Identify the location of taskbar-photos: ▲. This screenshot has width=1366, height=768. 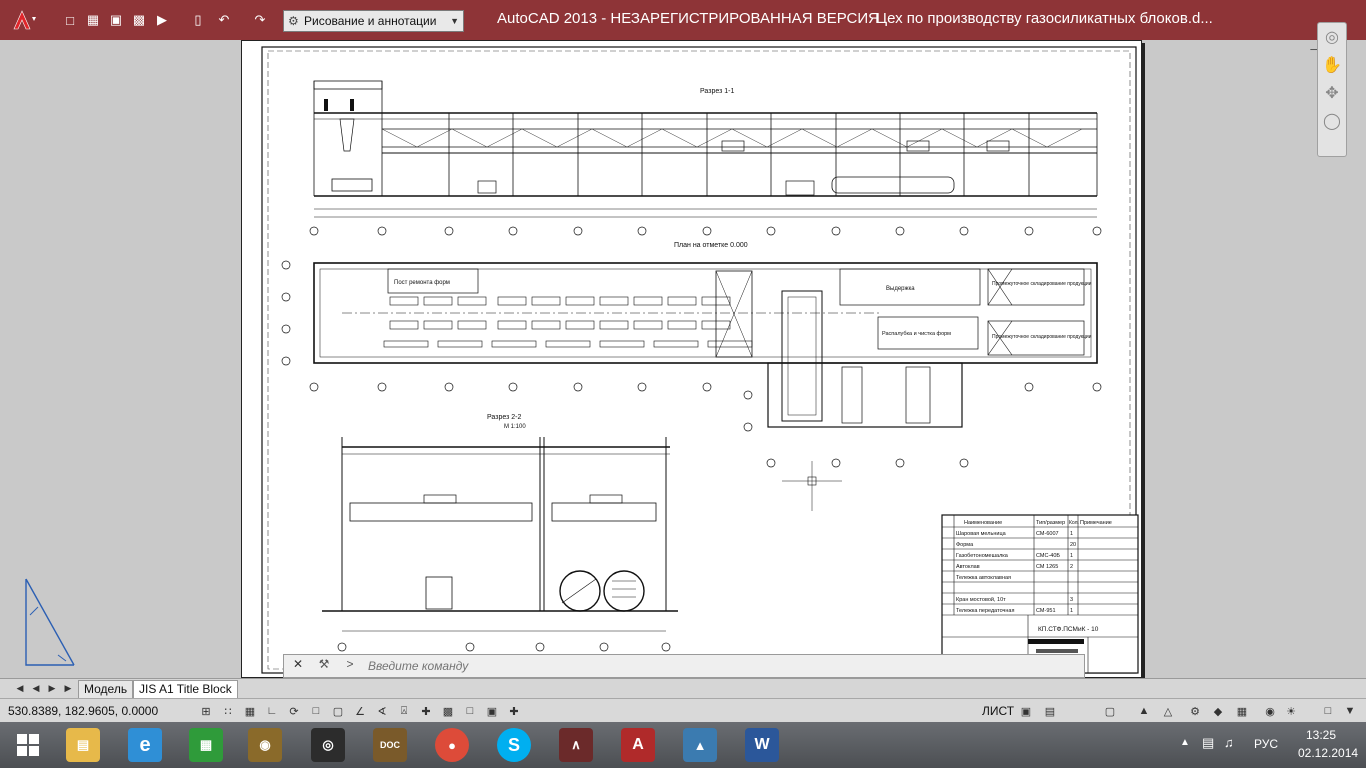
(700, 745).